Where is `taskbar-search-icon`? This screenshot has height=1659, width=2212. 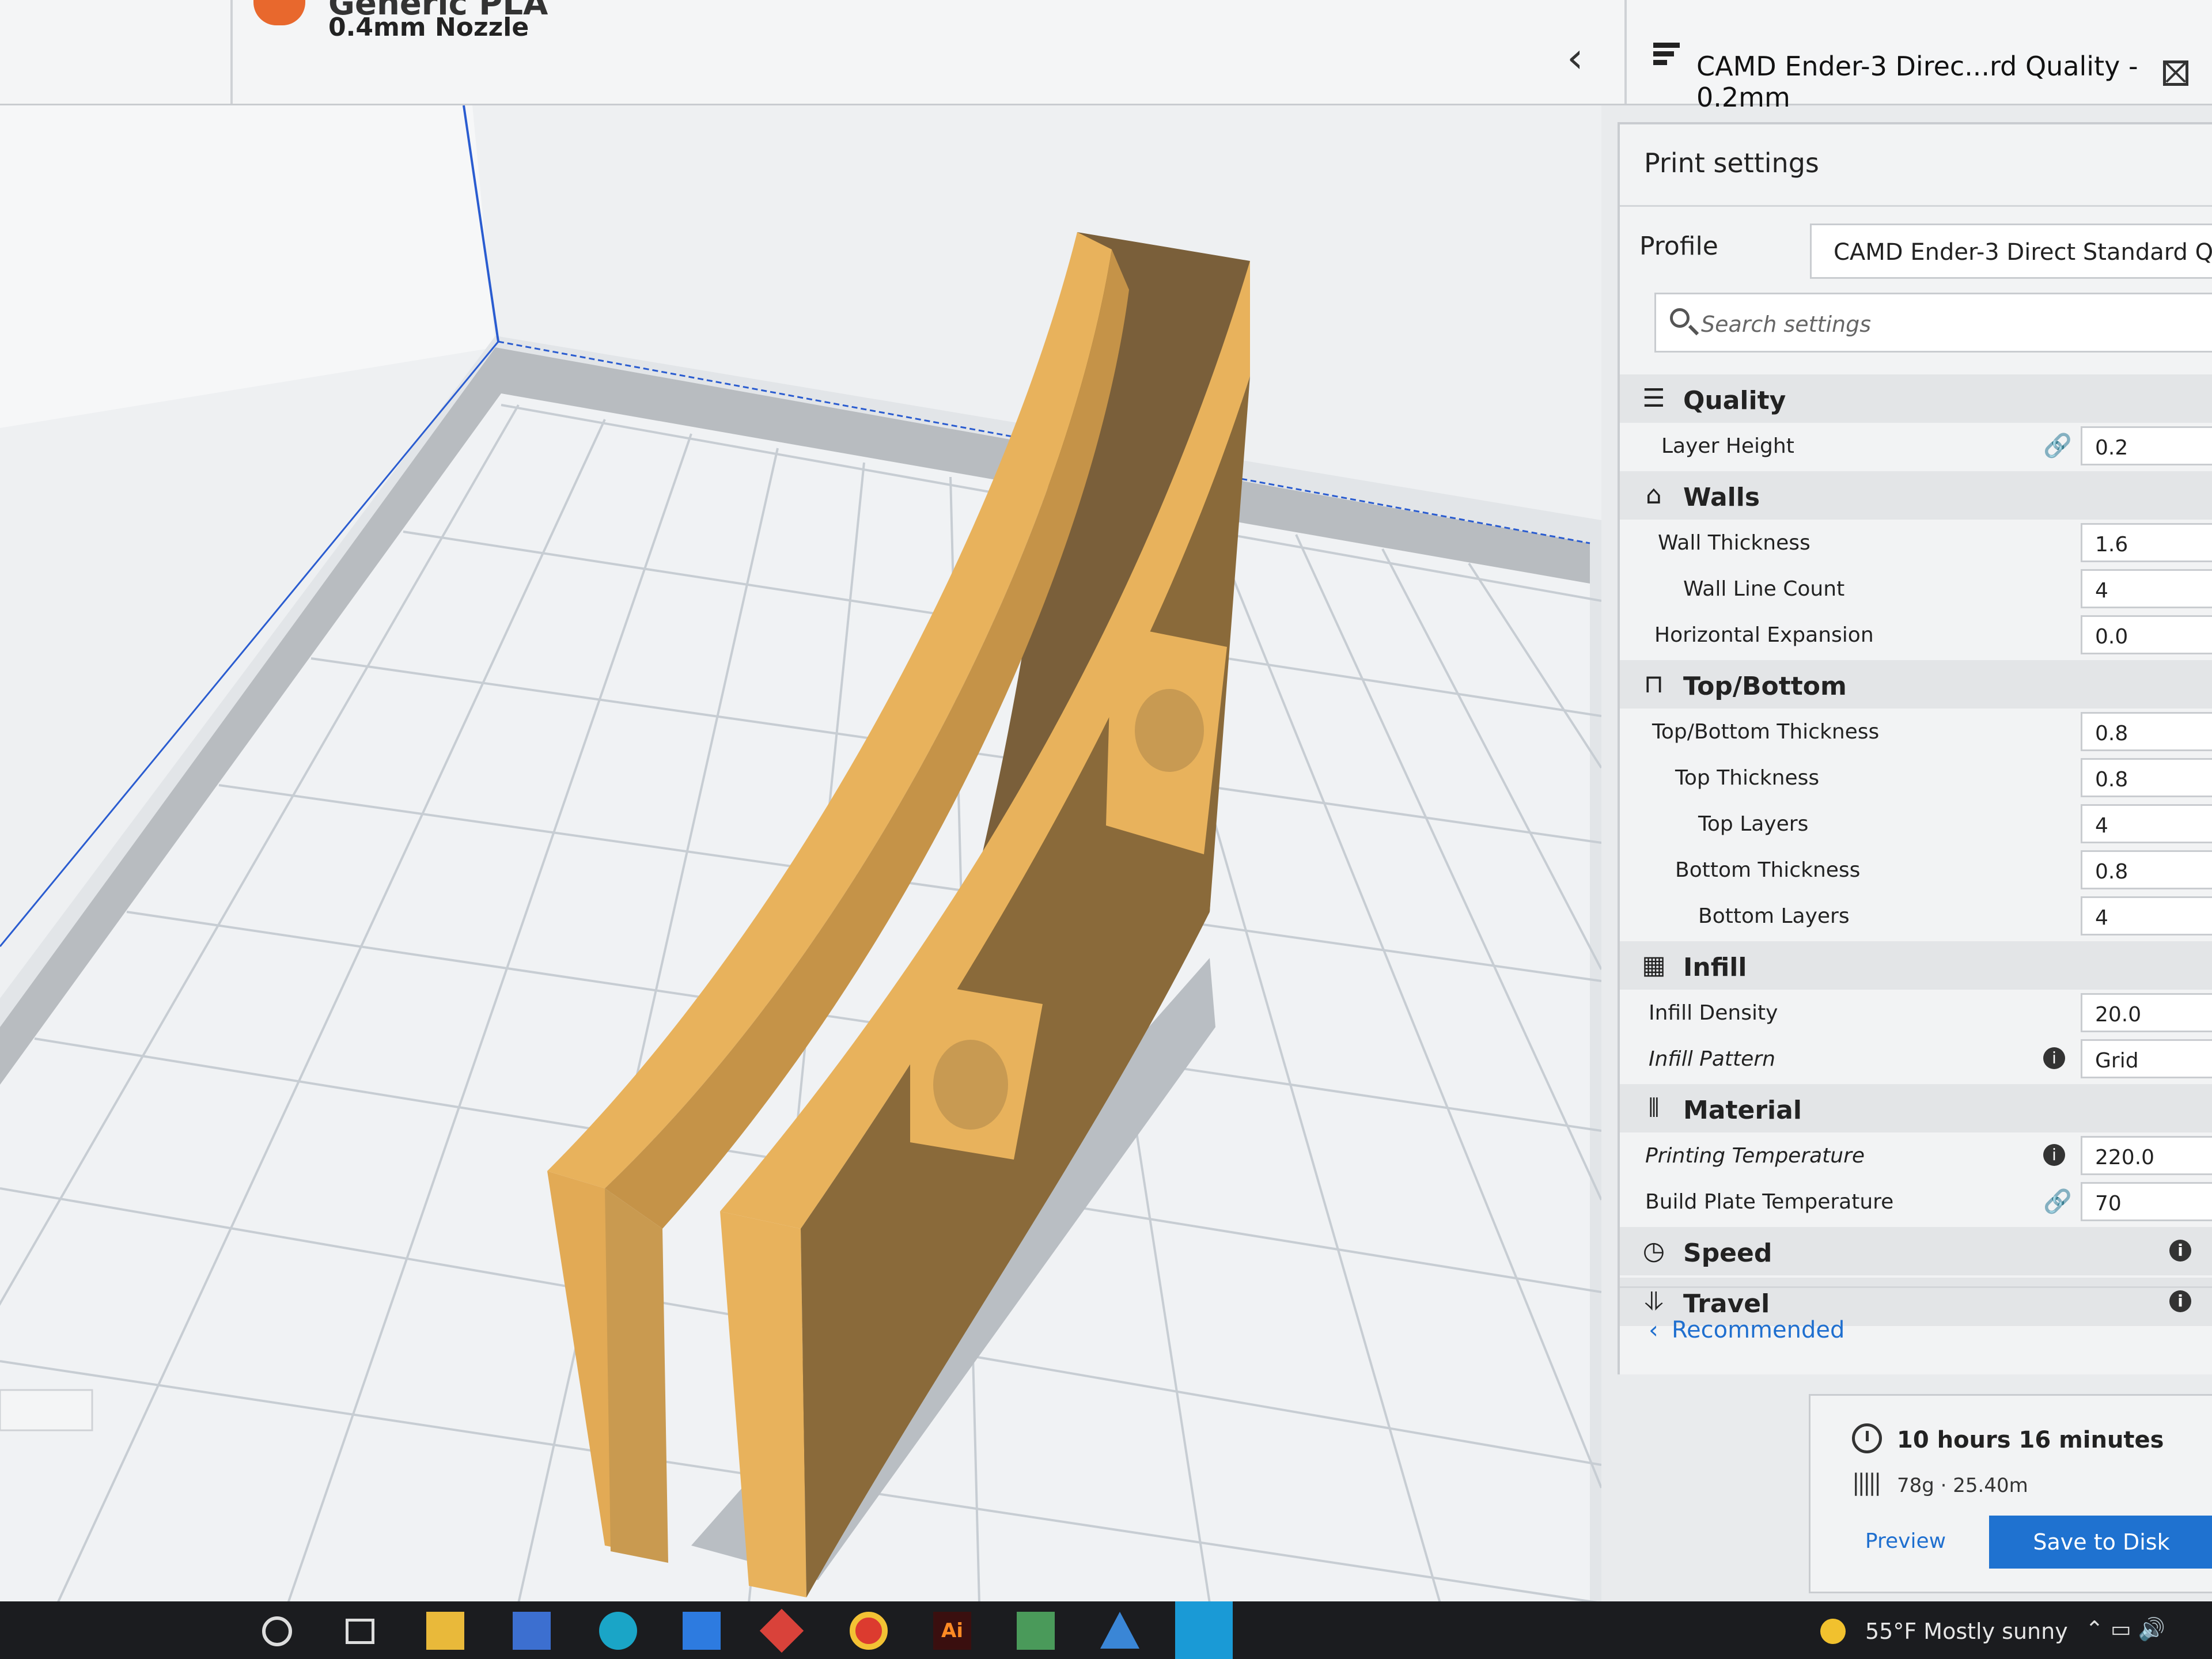
taskbar-search-icon is located at coordinates (277, 1631).